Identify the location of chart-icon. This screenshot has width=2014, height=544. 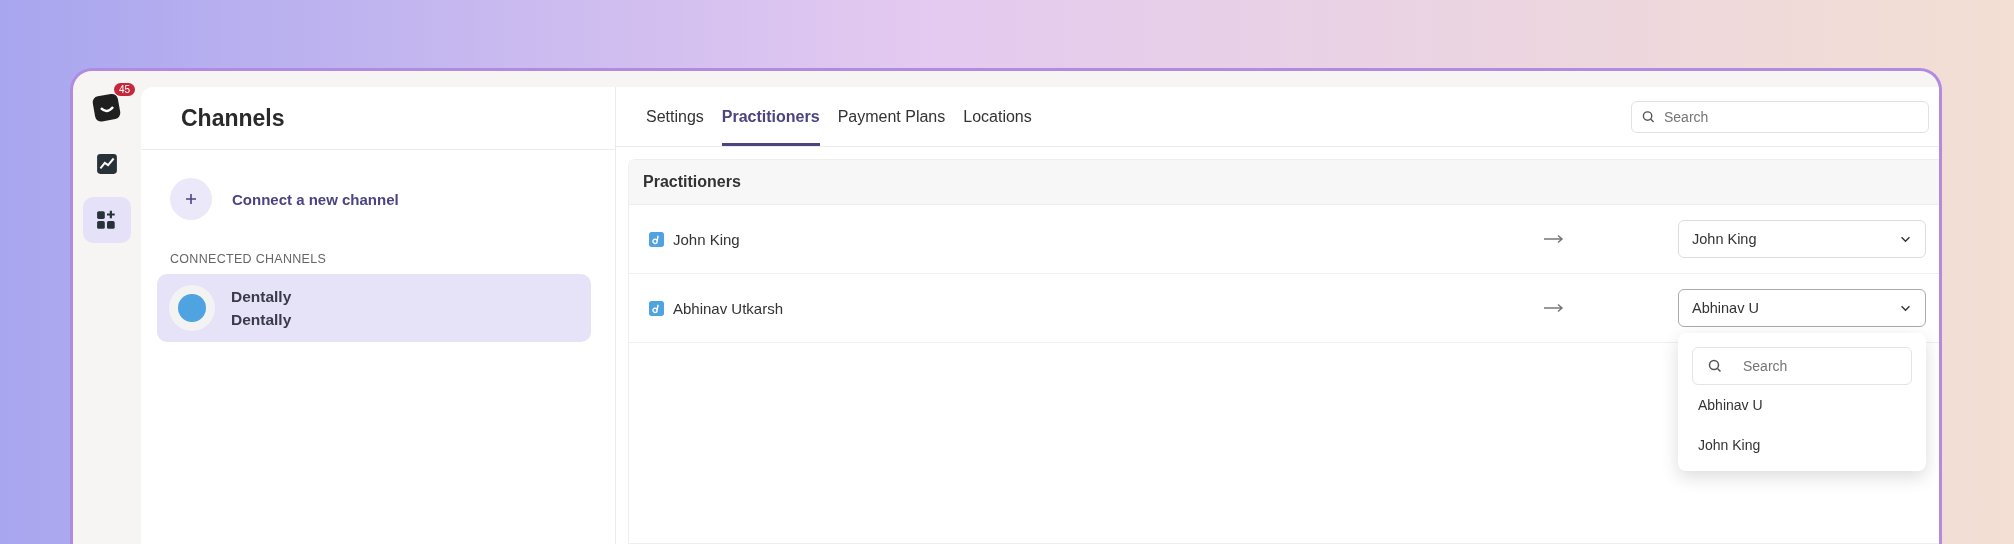
(107, 164).